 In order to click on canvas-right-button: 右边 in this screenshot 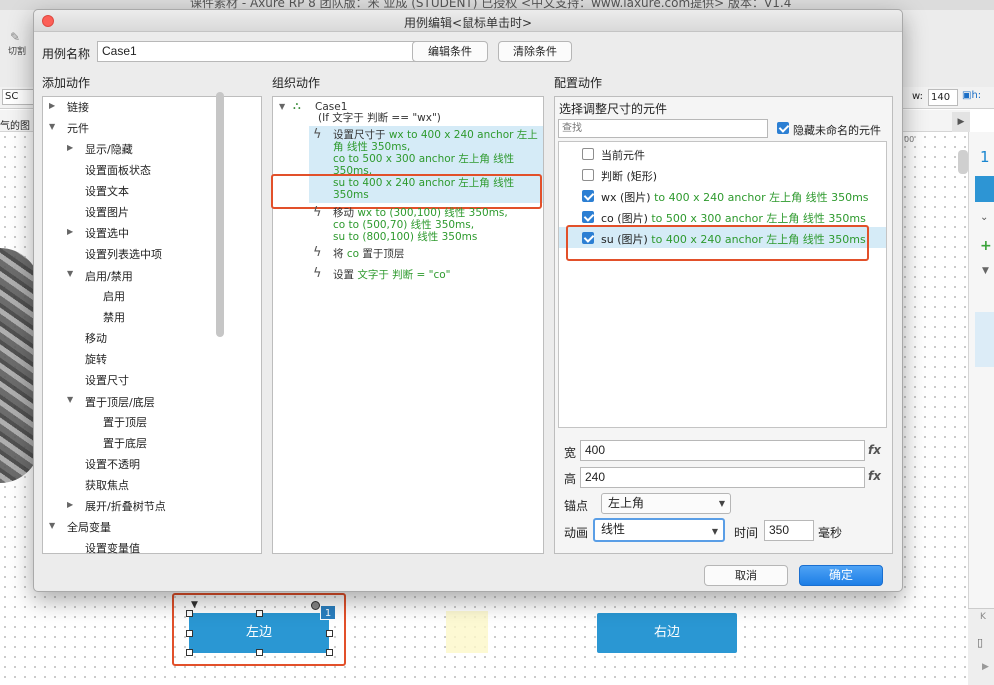, I will do `click(667, 633)`.